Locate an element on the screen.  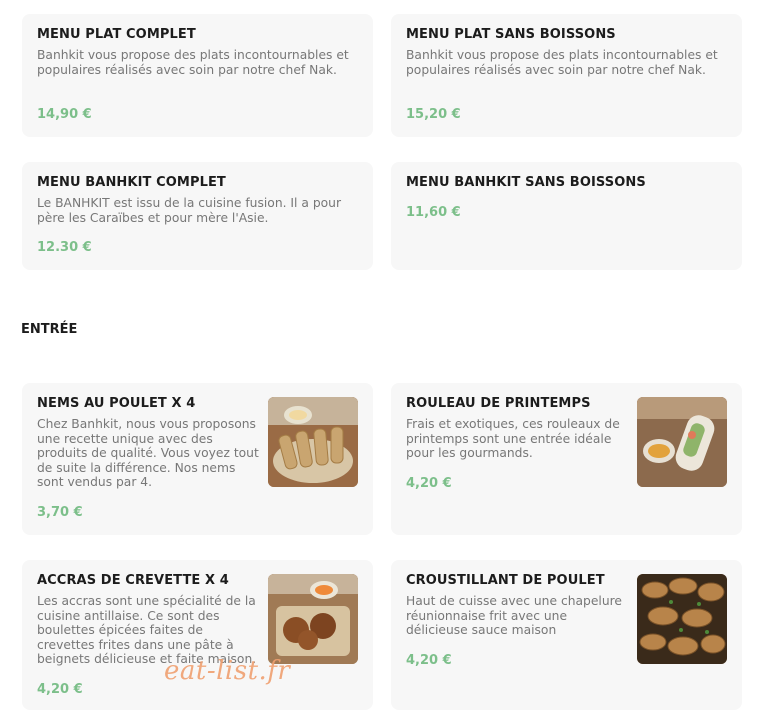
spring-roll-photo is located at coordinates (682, 442).